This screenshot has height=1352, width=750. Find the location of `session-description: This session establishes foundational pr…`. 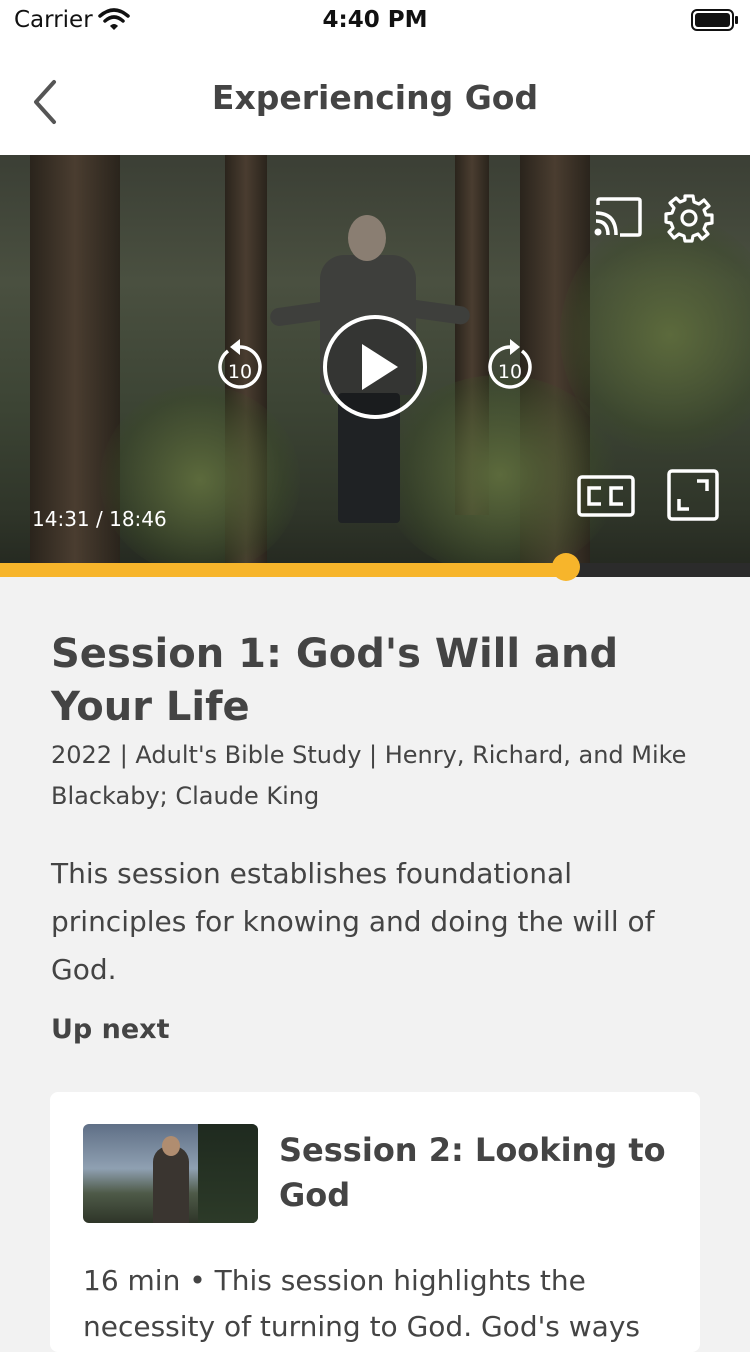

session-description: This session establishes foundational pr… is located at coordinates (353, 921).